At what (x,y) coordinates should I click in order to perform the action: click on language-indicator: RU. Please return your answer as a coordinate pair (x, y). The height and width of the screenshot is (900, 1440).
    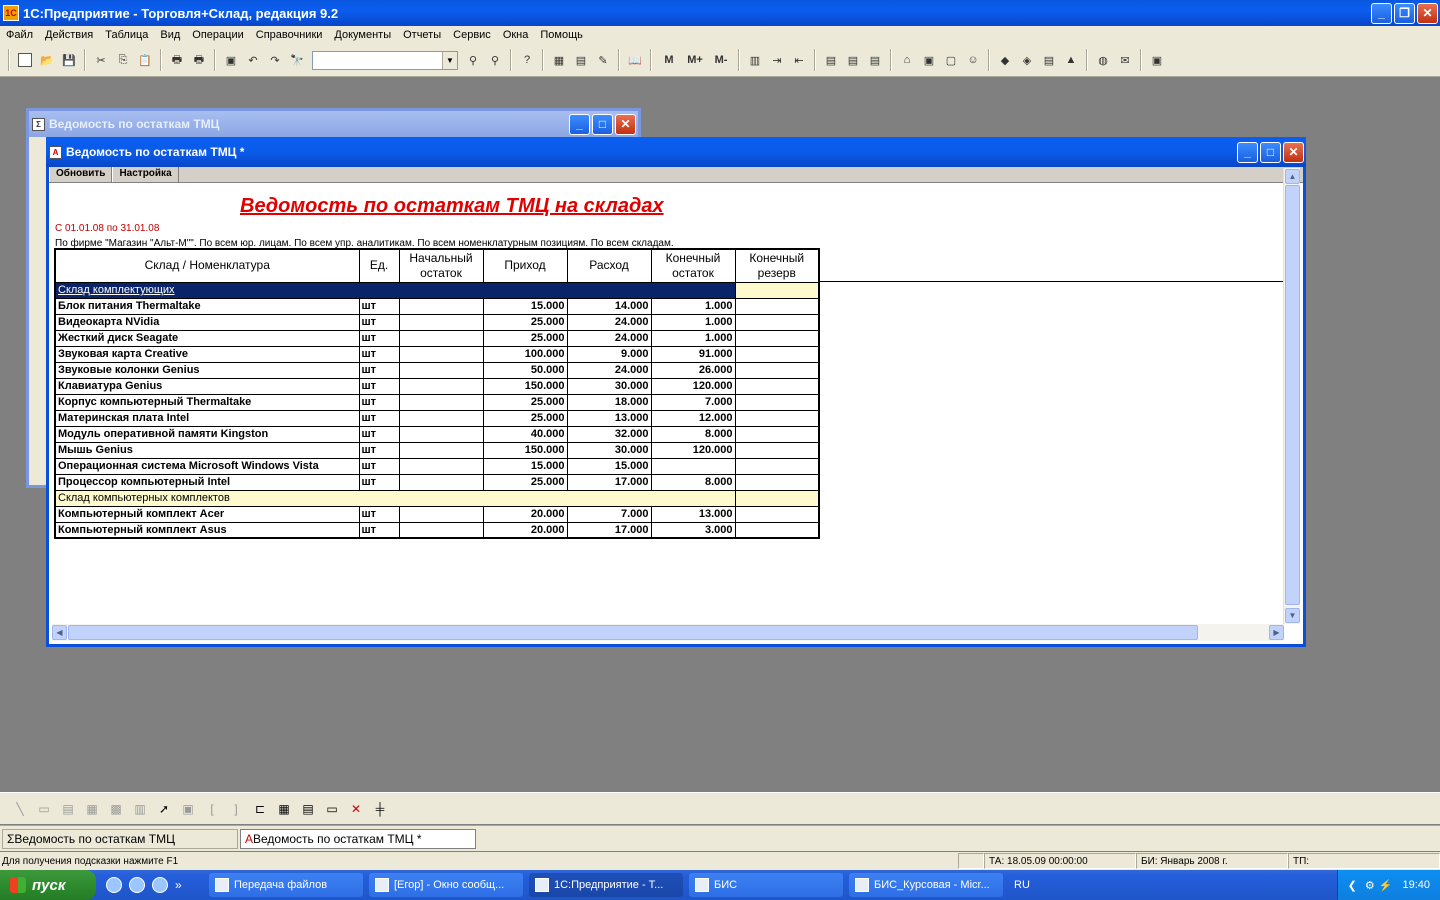
    Looking at the image, I should click on (1022, 885).